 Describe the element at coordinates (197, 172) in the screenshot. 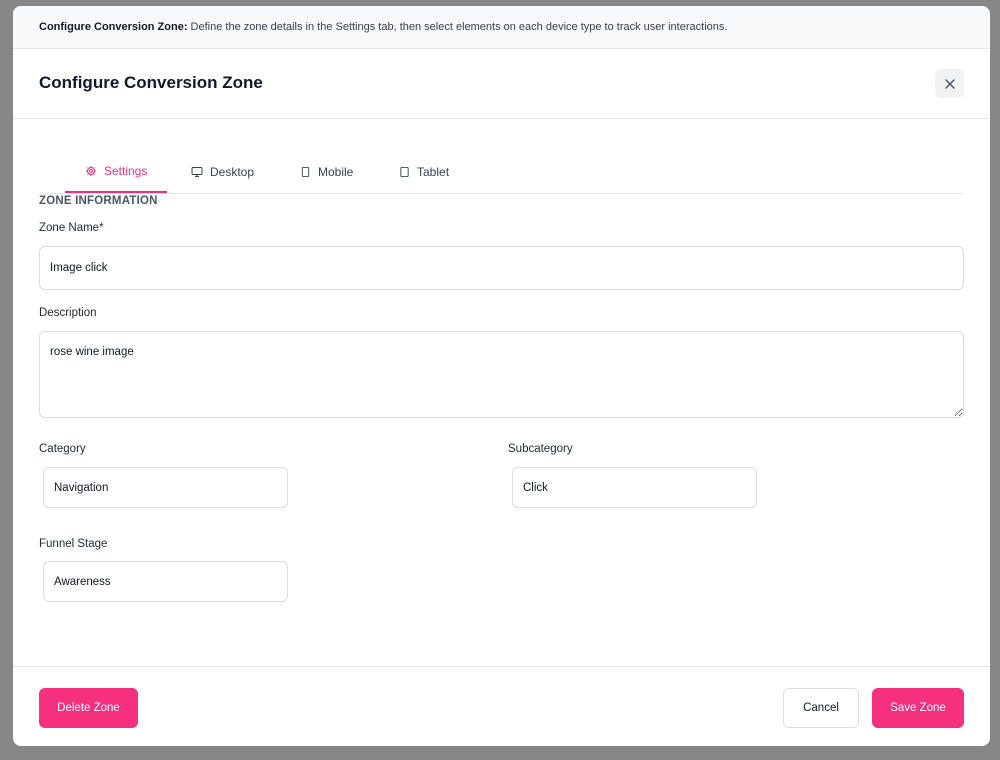

I see `monitor-icon` at that location.